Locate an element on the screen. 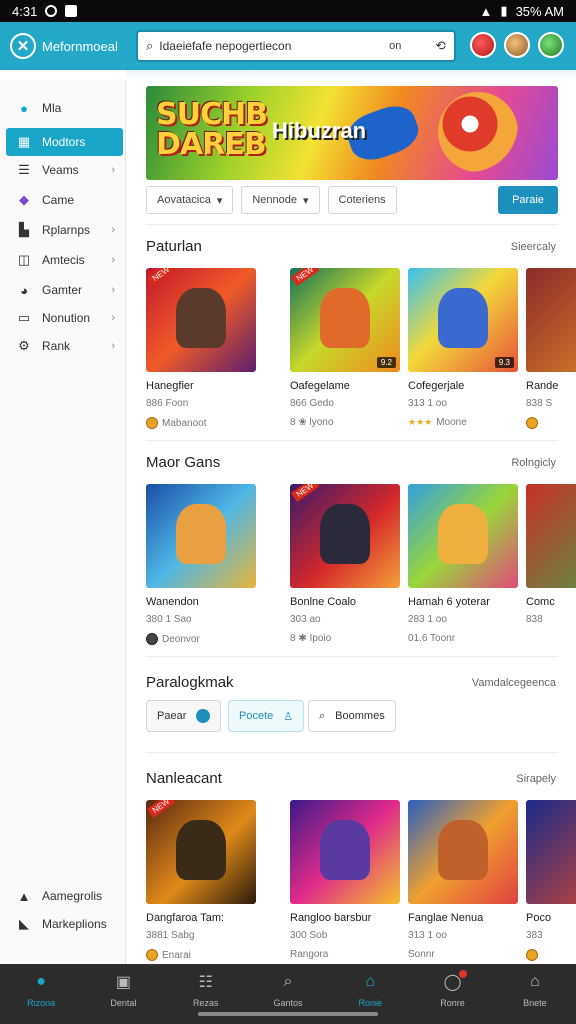 The height and width of the screenshot is (1024, 576). game-card: NEW Dangfaroa Tam: 3881 Sabg Enarai is located at coordinates (201, 880).